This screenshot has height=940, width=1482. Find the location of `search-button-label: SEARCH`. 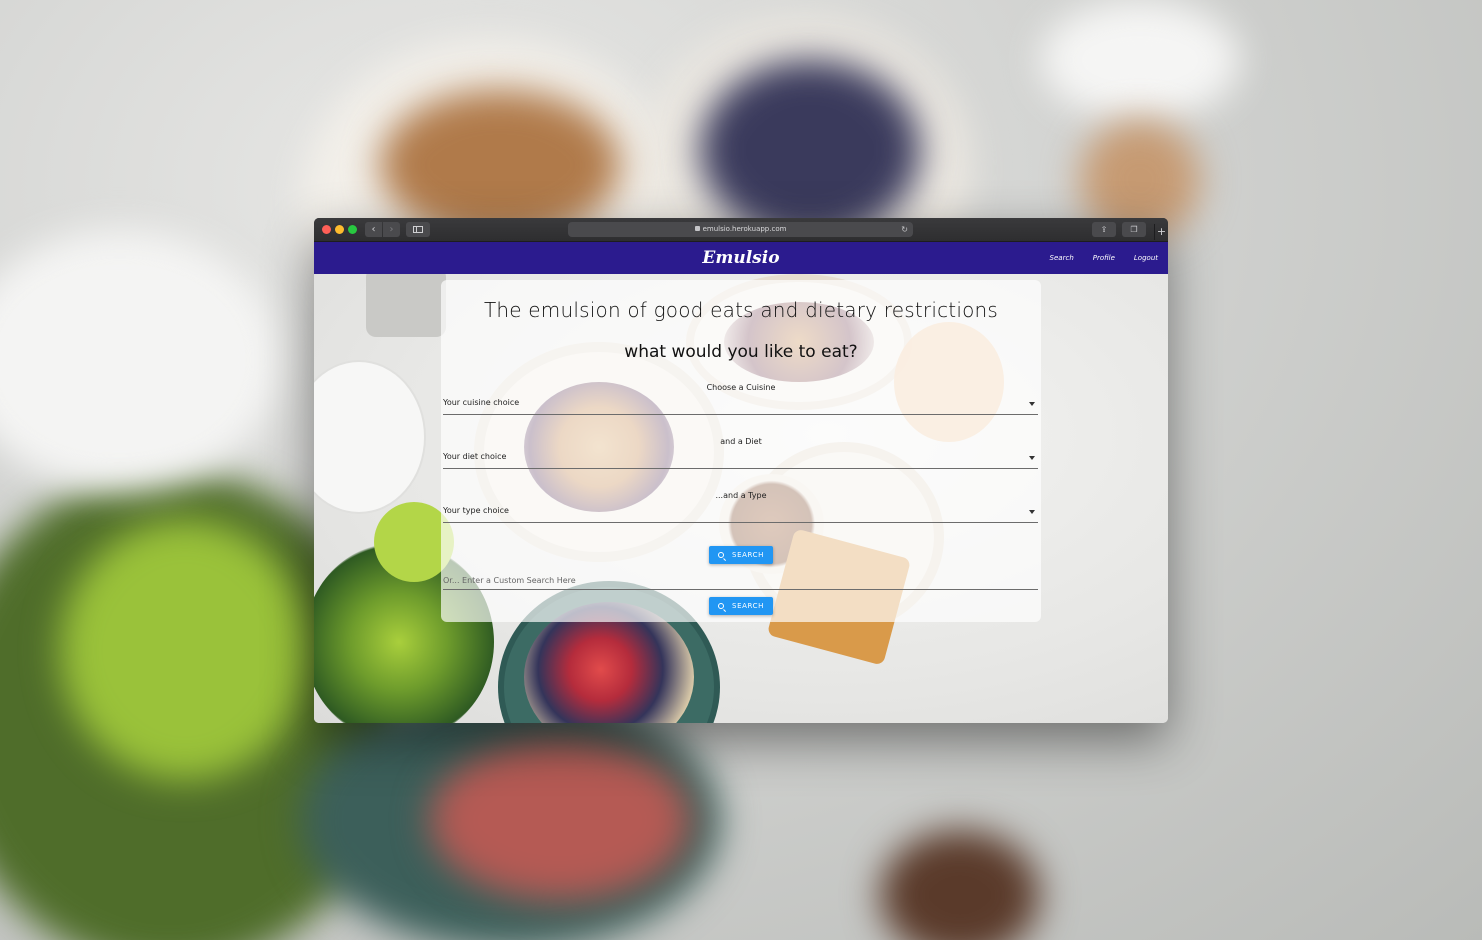

search-button-label: SEARCH is located at coordinates (748, 555).